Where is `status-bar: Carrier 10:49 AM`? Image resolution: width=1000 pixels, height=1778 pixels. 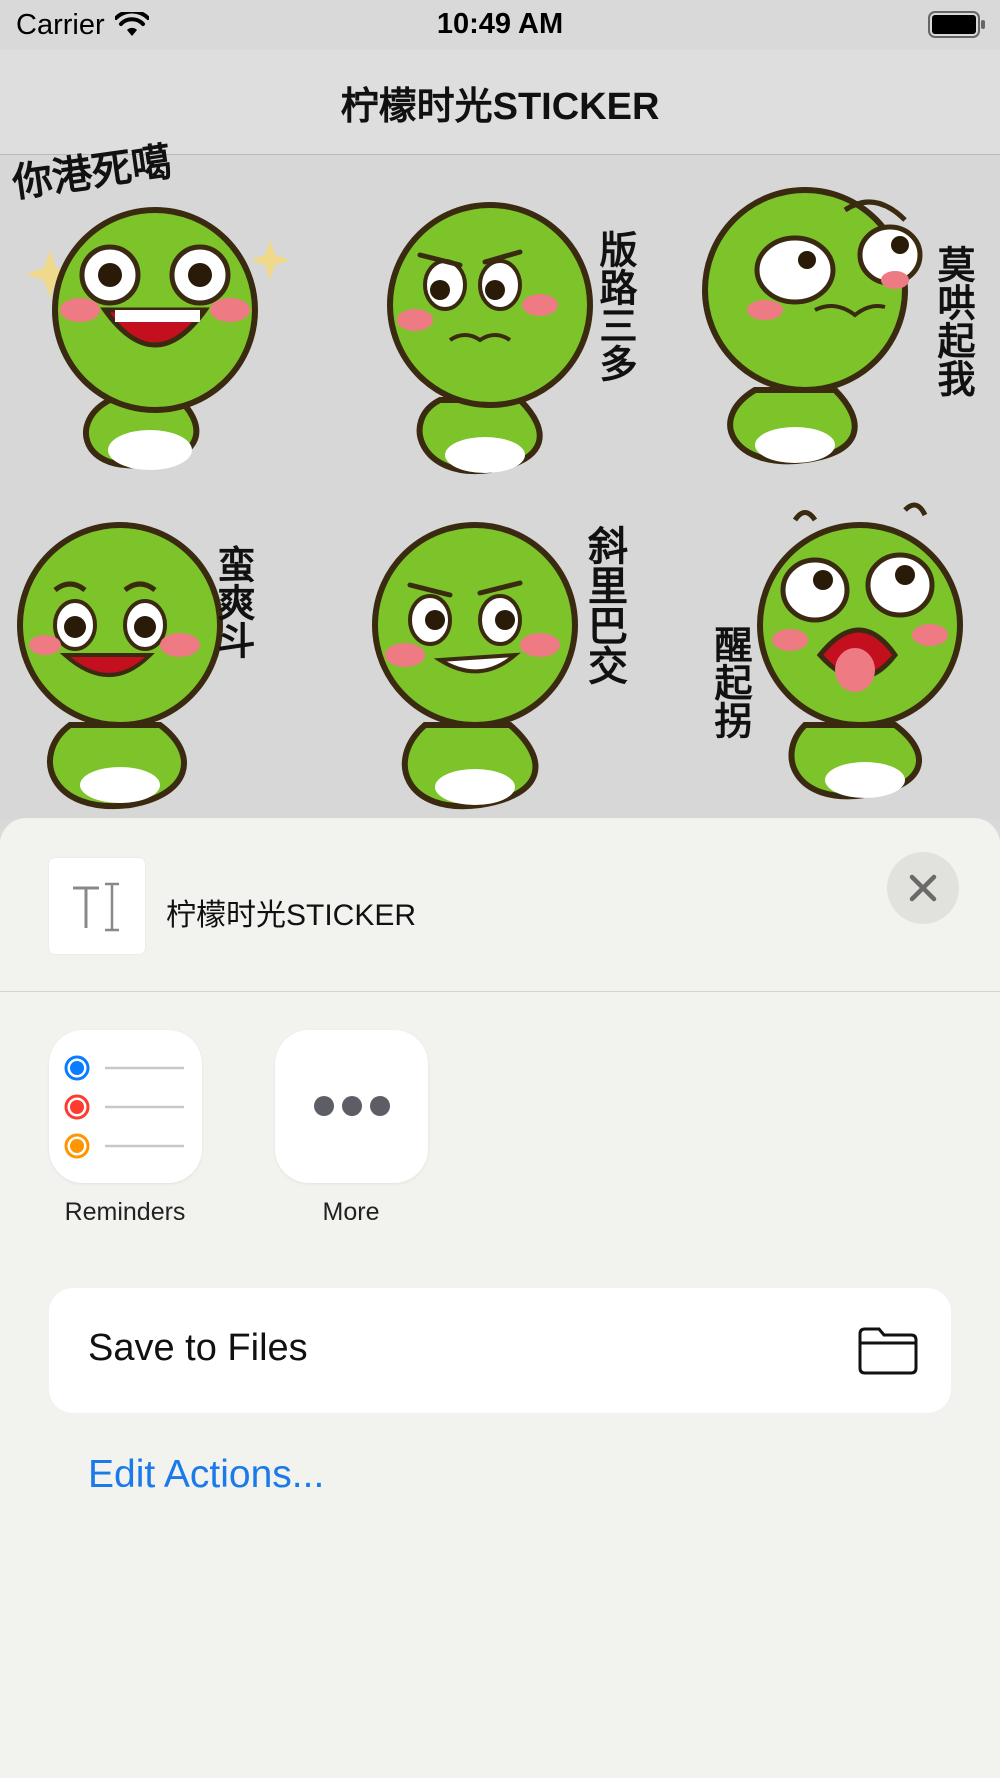 status-bar: Carrier 10:49 AM is located at coordinates (500, 25).